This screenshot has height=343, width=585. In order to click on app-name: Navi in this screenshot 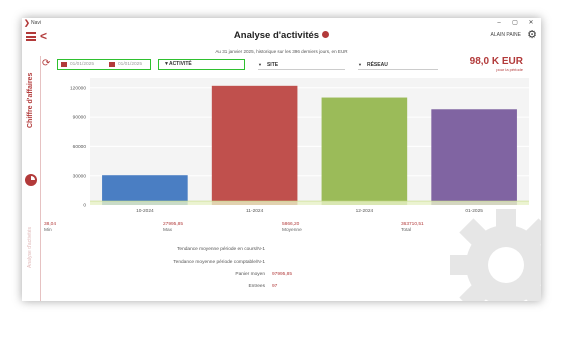, I will do `click(36, 23)`.